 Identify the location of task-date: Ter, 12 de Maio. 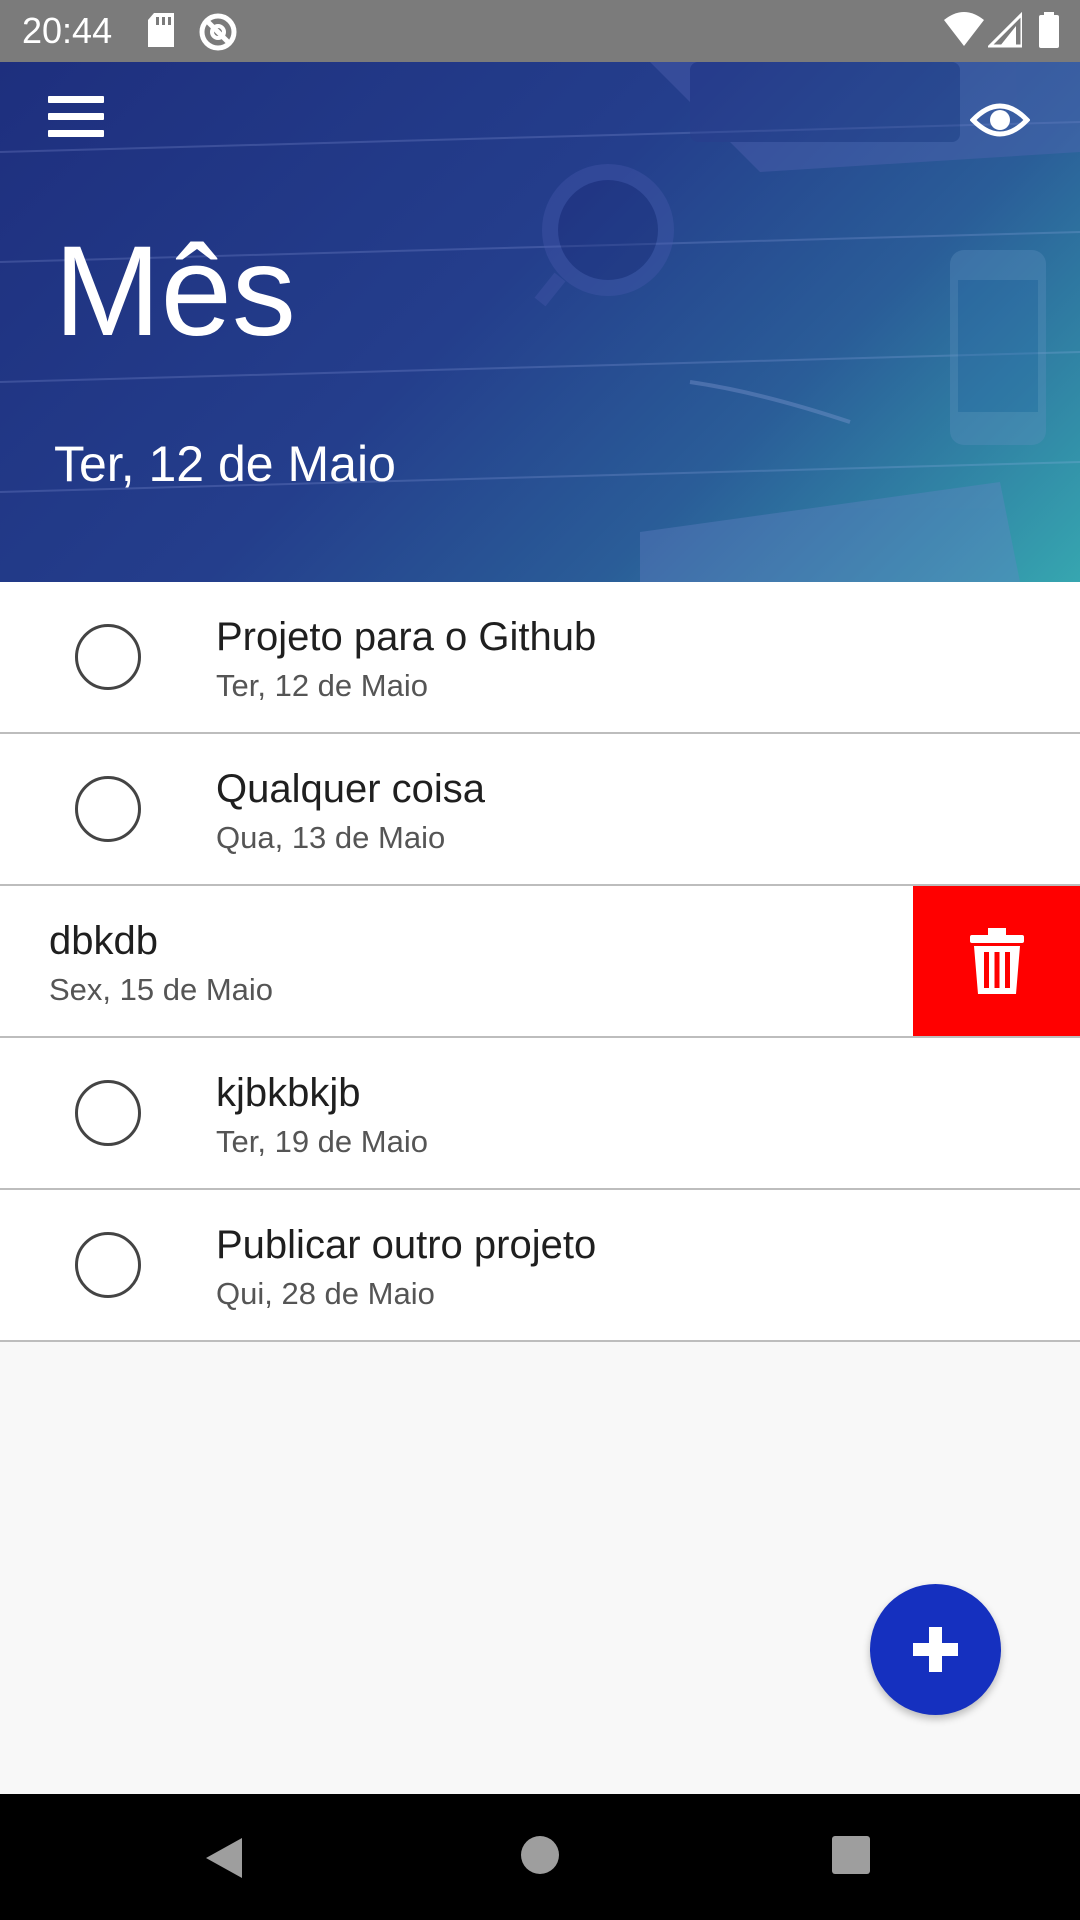
(322, 685).